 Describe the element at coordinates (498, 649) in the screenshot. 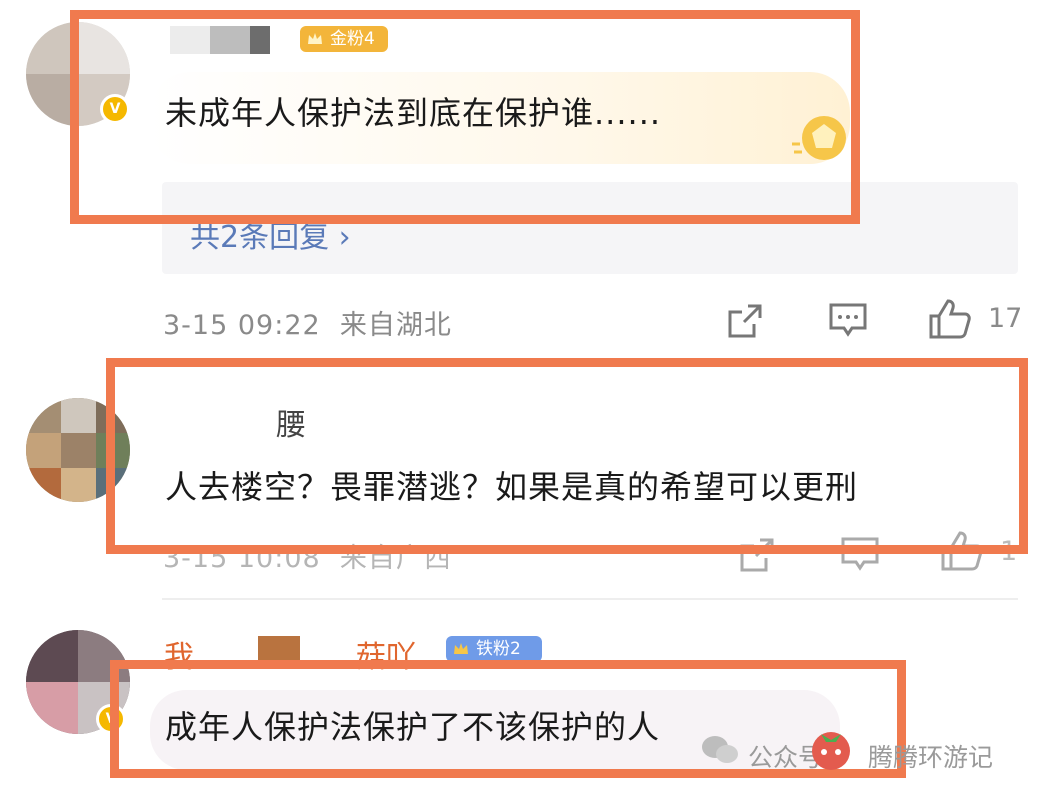

I see `fan-badge-label: 铁粉2` at that location.